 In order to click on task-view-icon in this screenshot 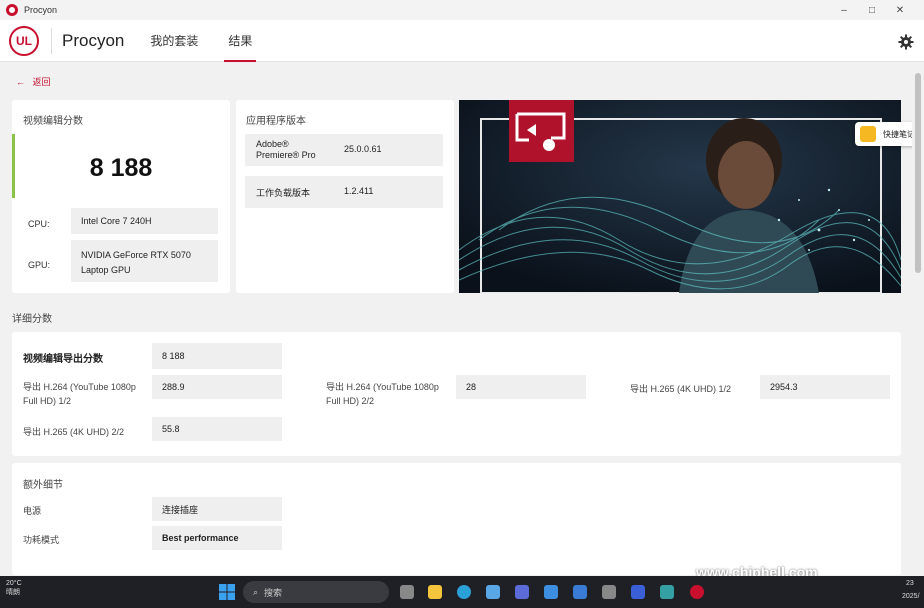, I will do `click(407, 592)`.